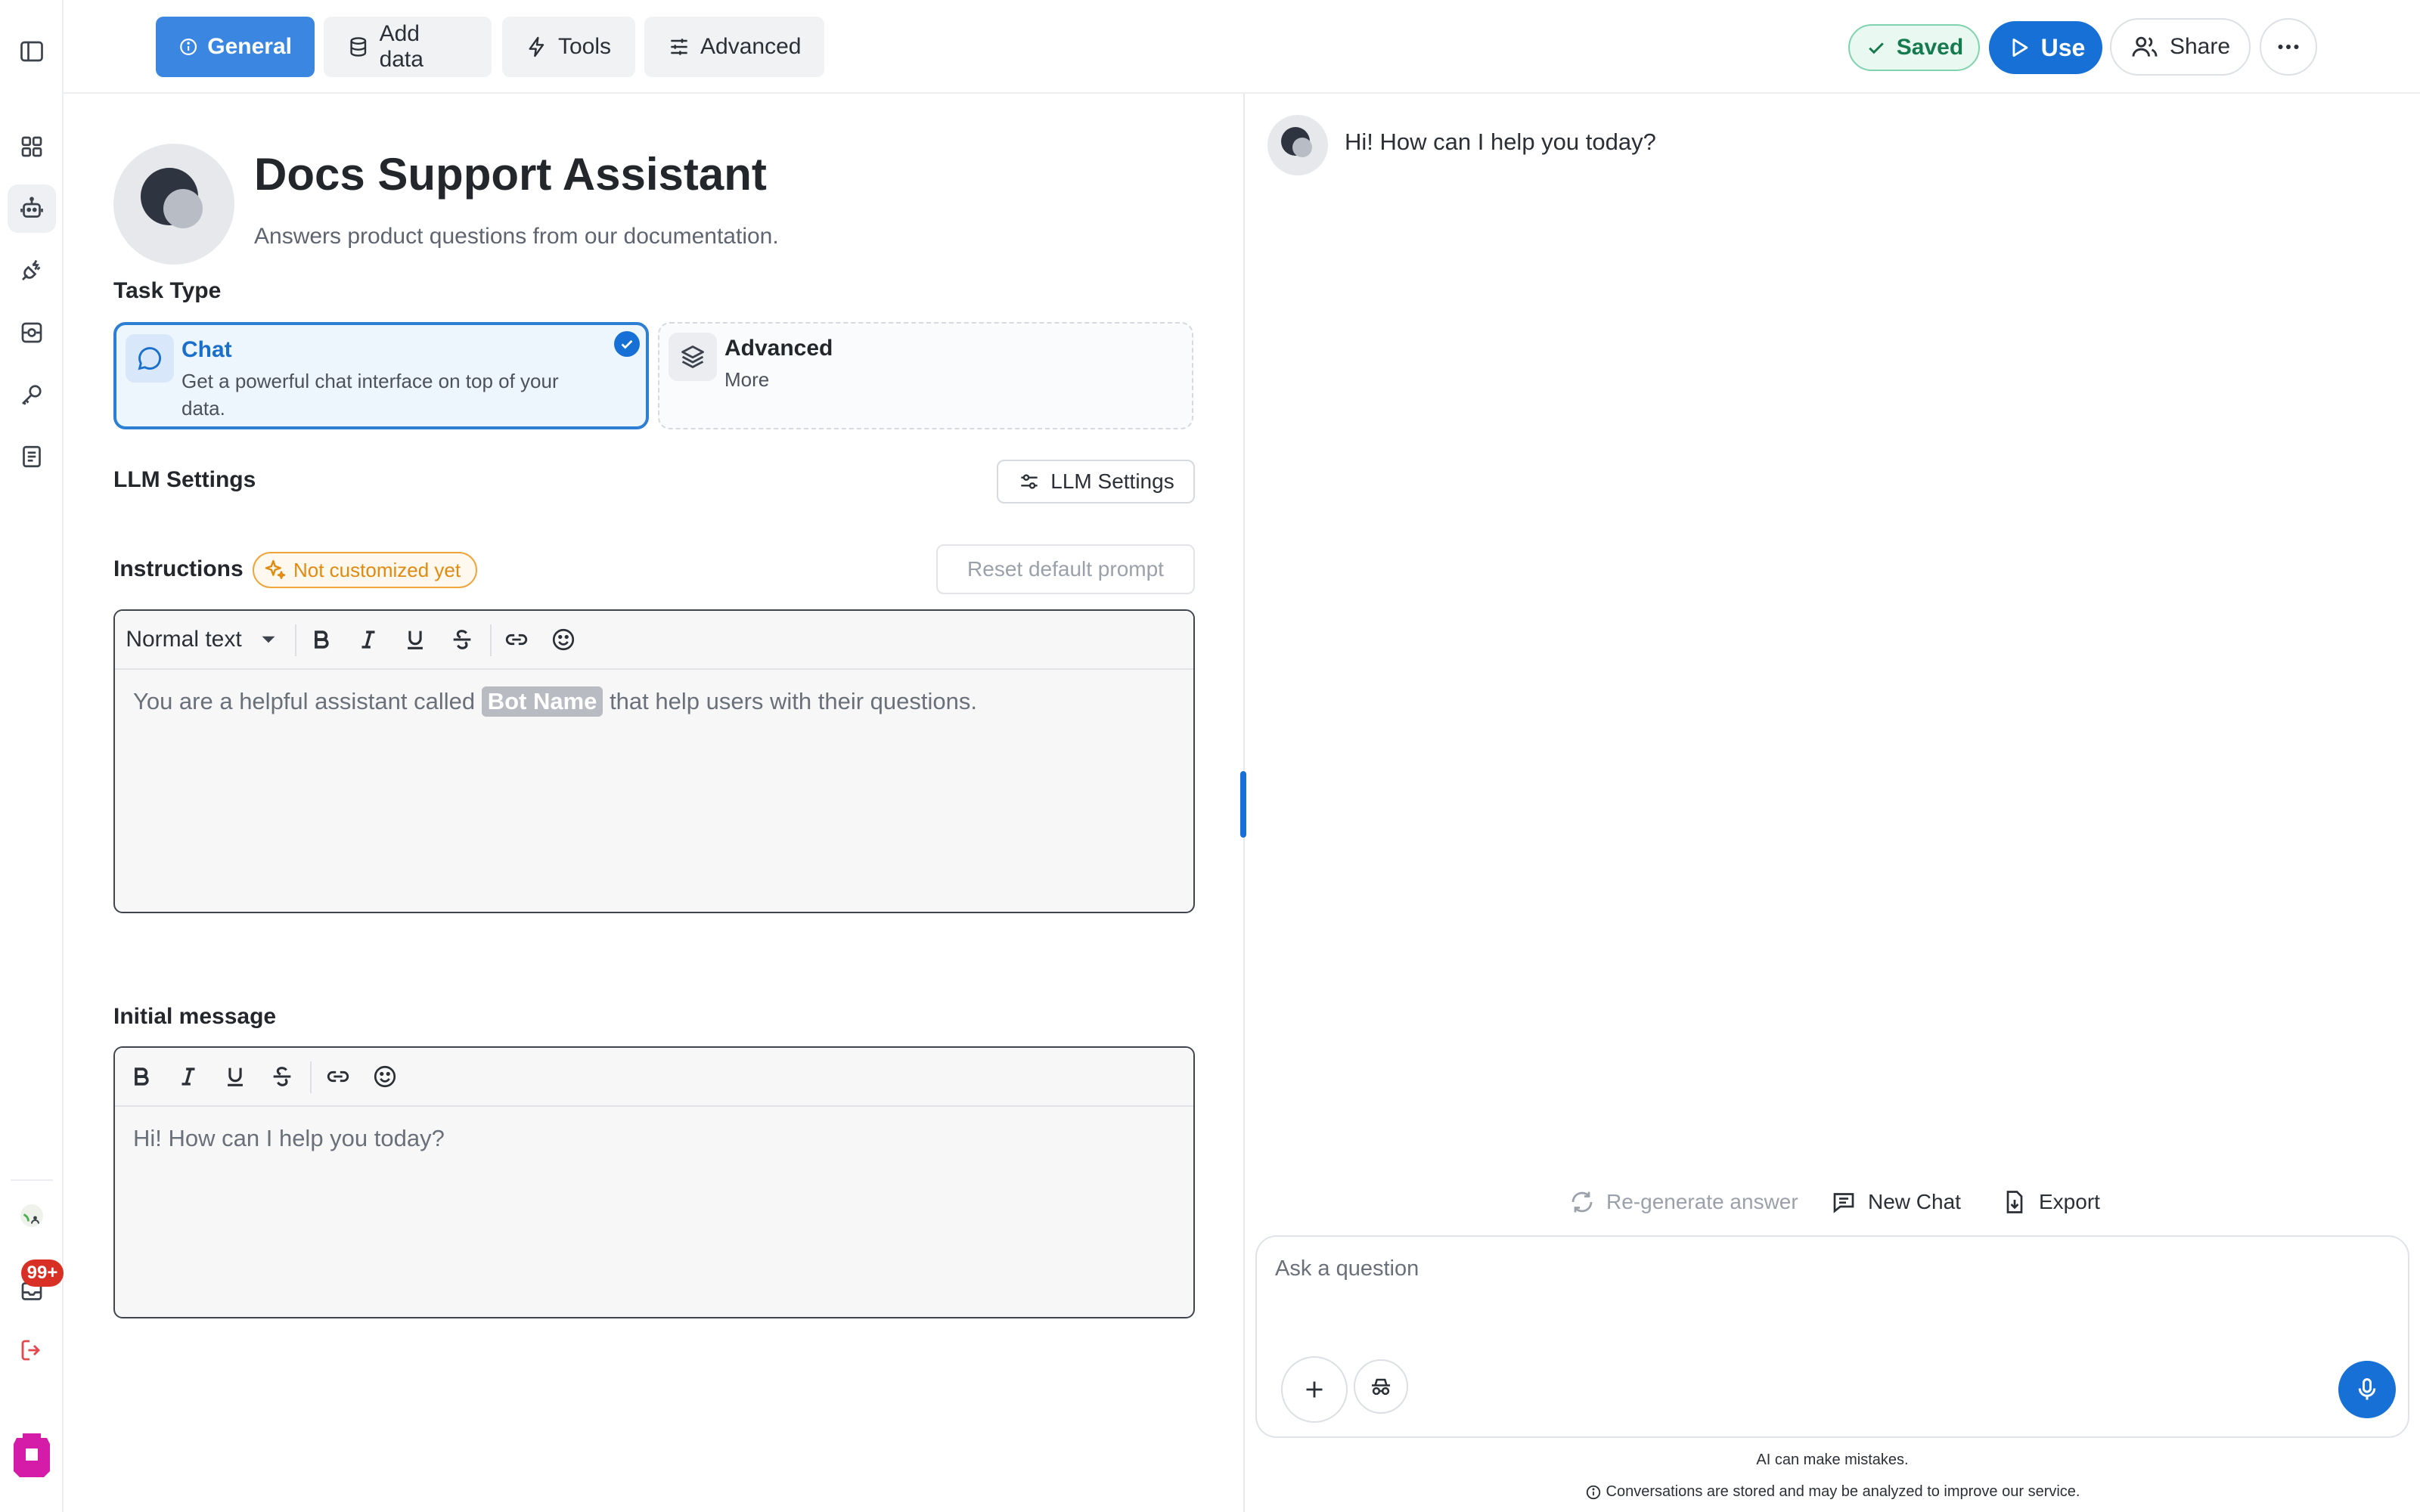 The height and width of the screenshot is (1512, 2420). I want to click on export-button: Export, so click(2050, 1202).